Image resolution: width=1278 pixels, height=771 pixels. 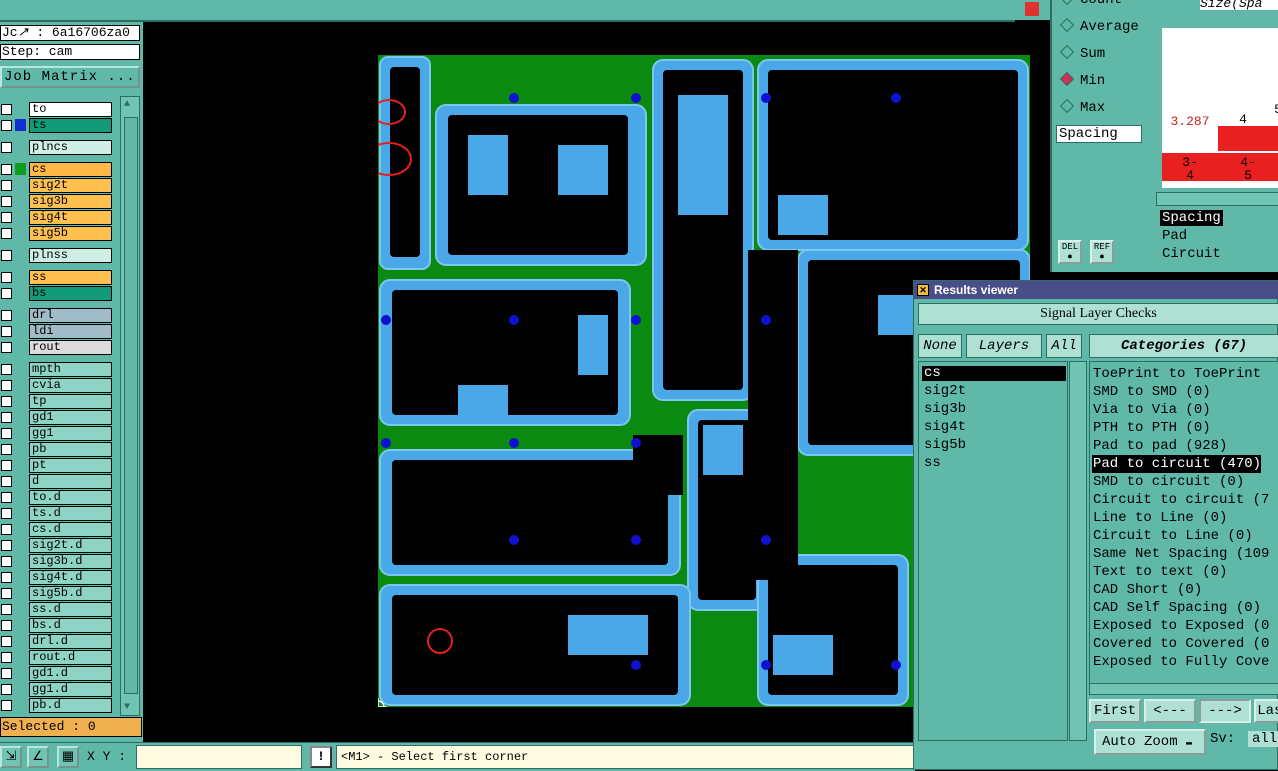 What do you see at coordinates (58, 433) in the screenshot?
I see `layer-row: gg1` at bounding box center [58, 433].